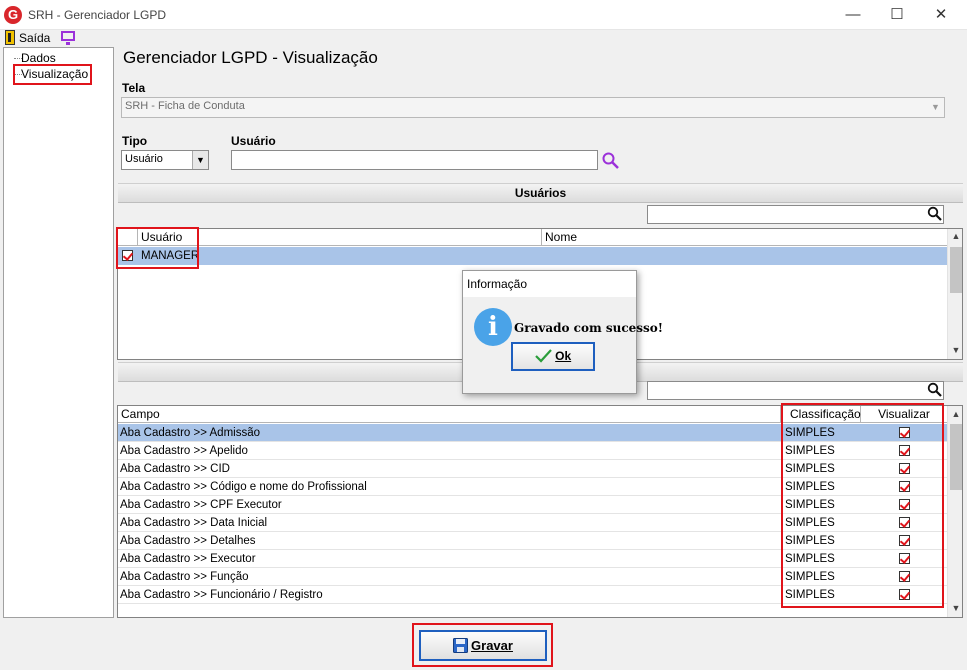  What do you see at coordinates (795, 390) in the screenshot?
I see `campos-search-input` at bounding box center [795, 390].